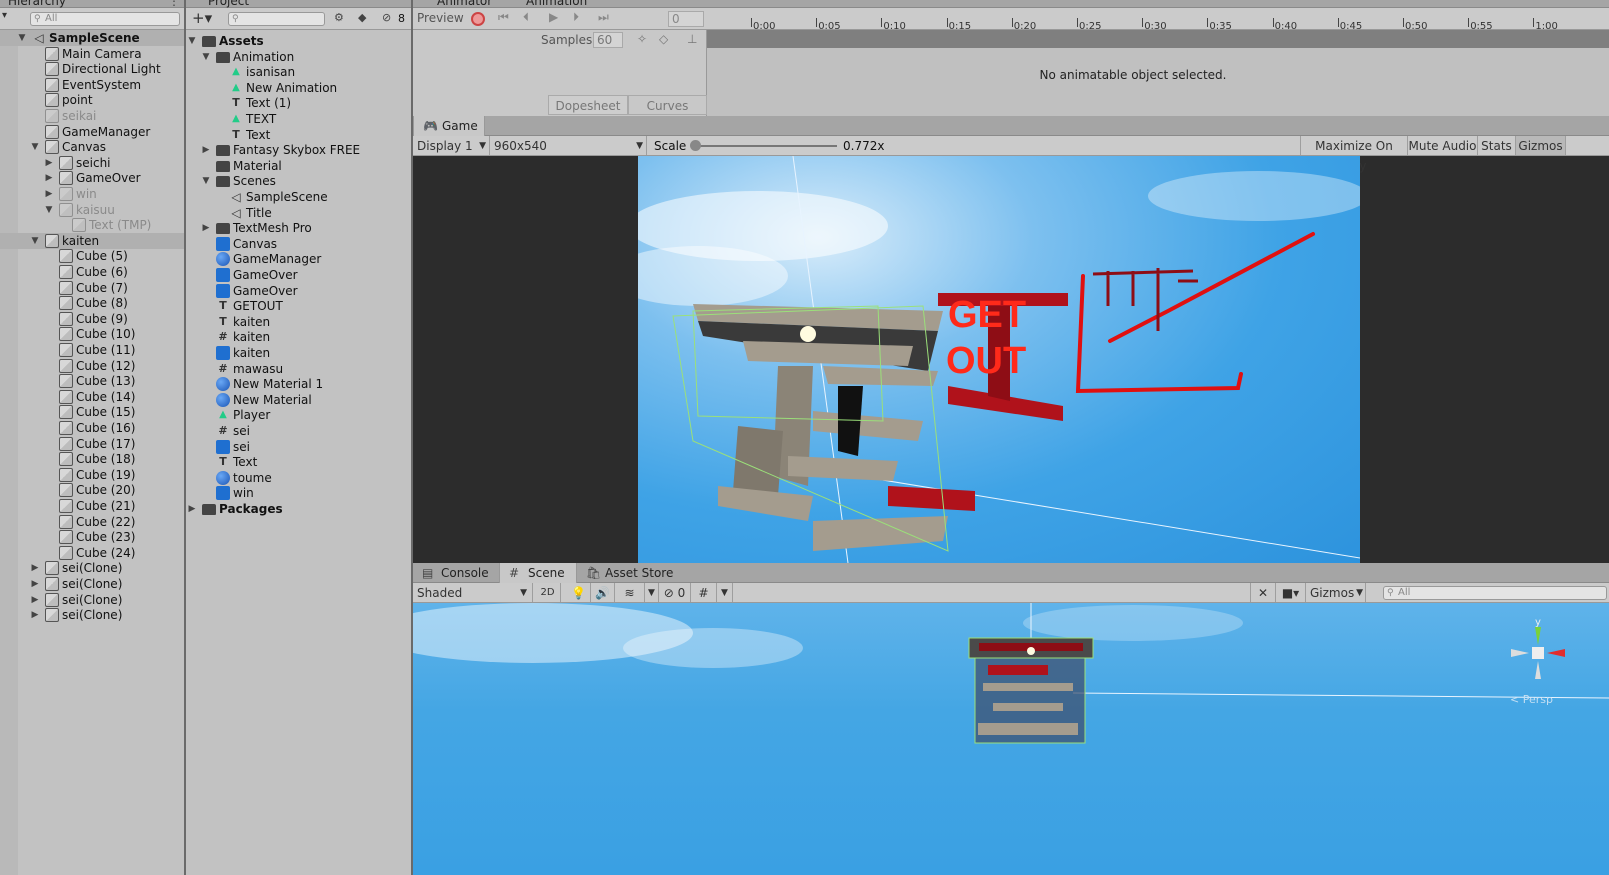  I want to click on mute-audio-button: Mute Audio, so click(1443, 145).